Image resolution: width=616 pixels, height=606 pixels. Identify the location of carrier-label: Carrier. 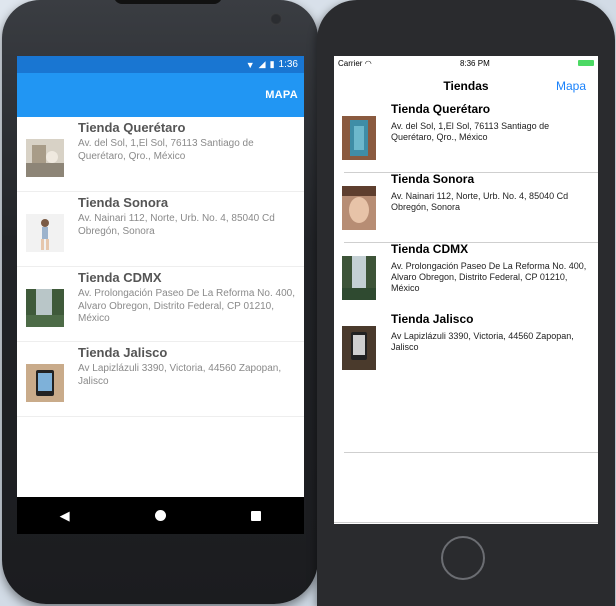
(350, 63).